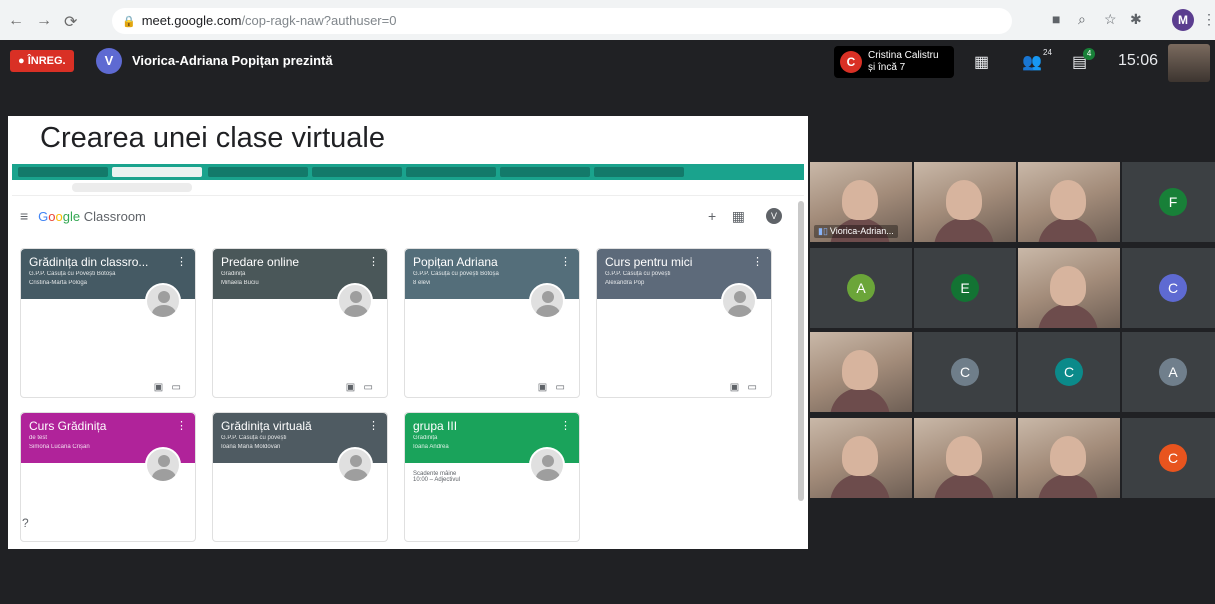 Image resolution: width=1215 pixels, height=604 pixels. I want to click on chat-icon: ▤ 4, so click(1084, 60).